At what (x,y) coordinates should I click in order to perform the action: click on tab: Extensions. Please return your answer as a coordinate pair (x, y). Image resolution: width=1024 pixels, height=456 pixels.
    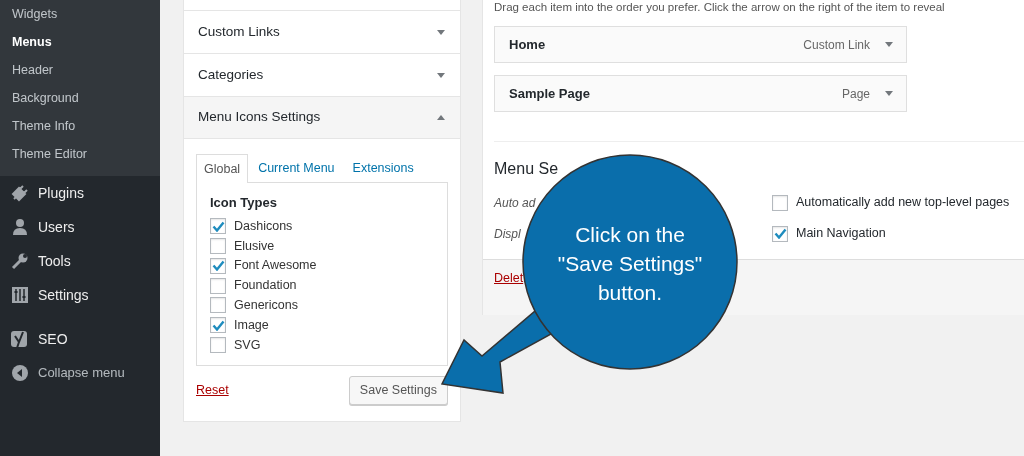
    Looking at the image, I should click on (383, 168).